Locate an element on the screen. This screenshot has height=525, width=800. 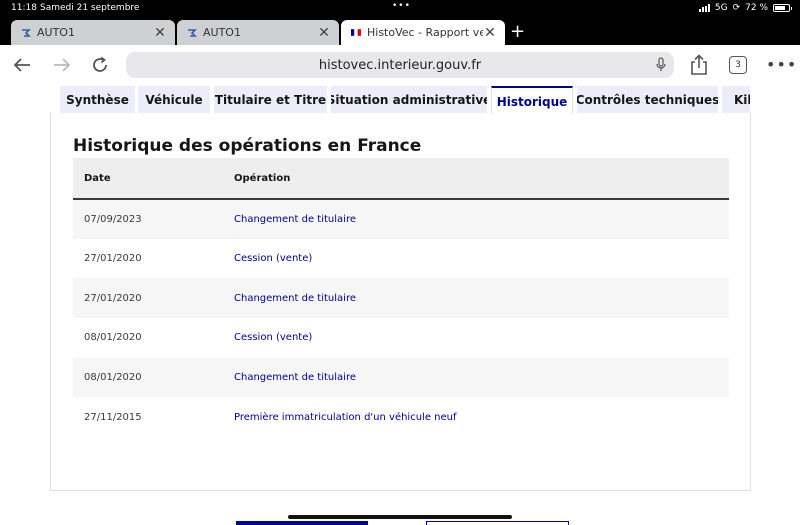
status-bar: 11:18 Samedi 21 septembre ••• 5G ⟳ 72 % is located at coordinates (400, 9).